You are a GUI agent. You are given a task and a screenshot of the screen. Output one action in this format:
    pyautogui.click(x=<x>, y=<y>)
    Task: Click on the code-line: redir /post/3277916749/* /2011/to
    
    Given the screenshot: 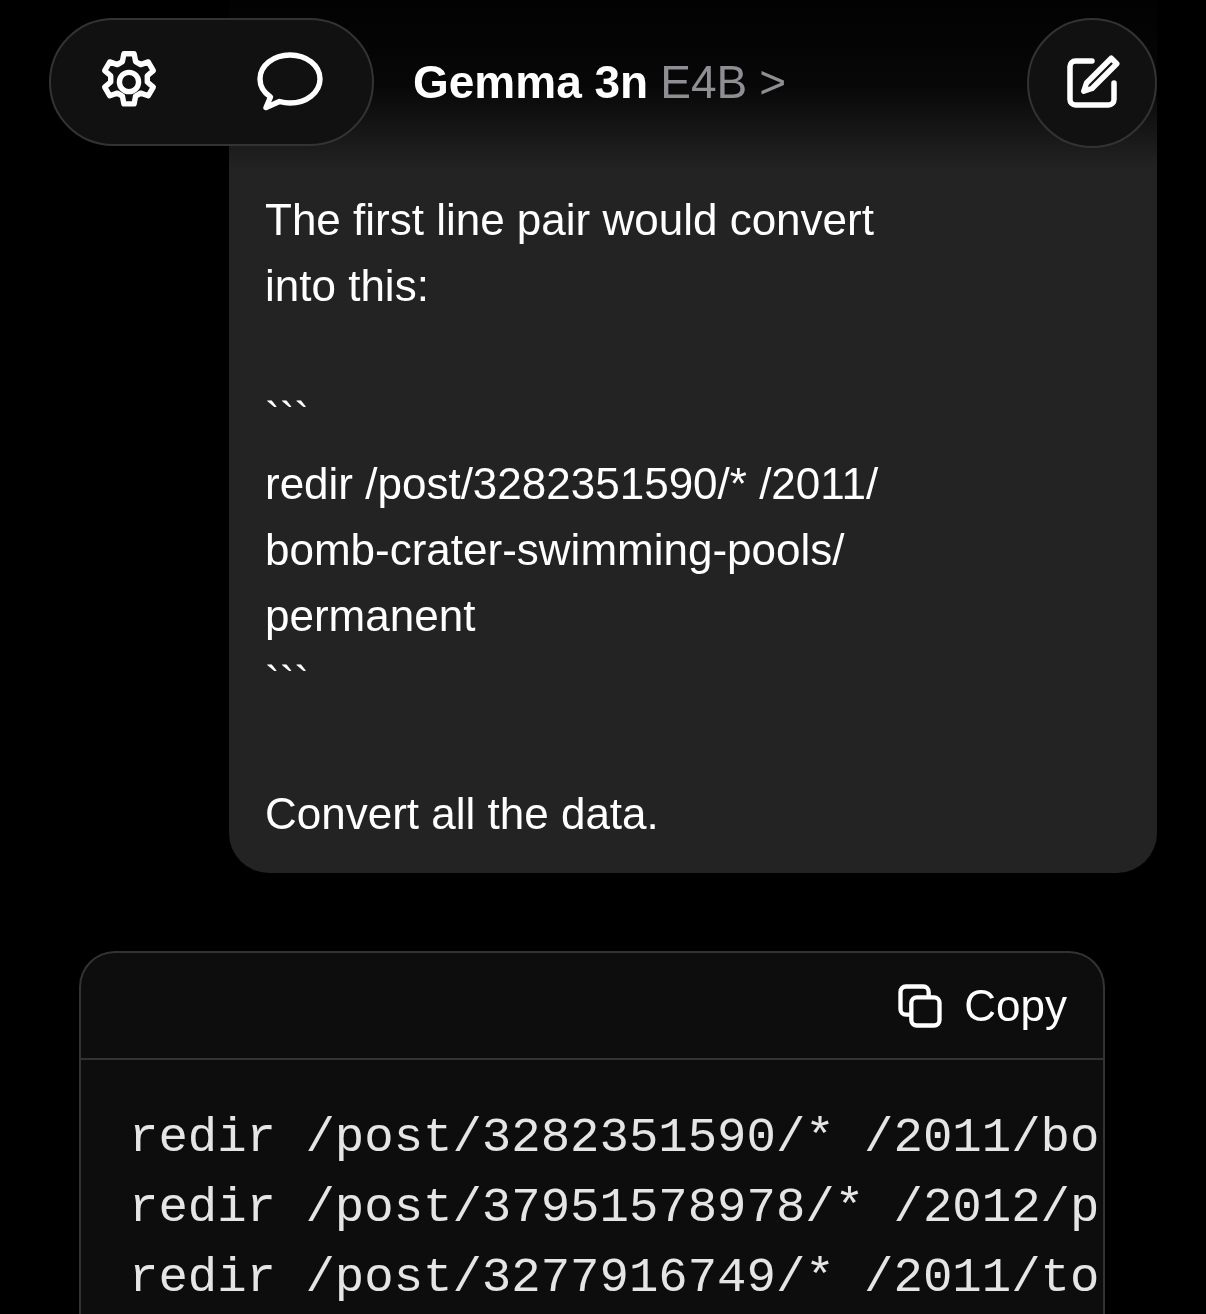 What is the action you would take?
    pyautogui.click(x=614, y=1278)
    